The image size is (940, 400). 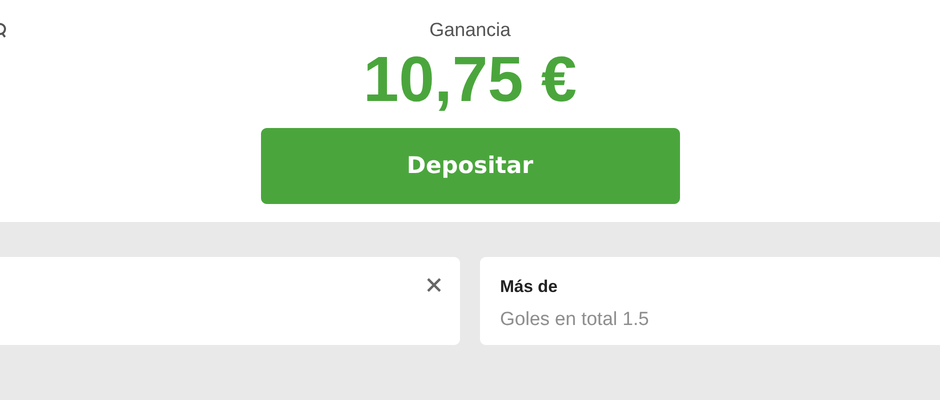 I want to click on profit-label: Ganancia, so click(x=470, y=31).